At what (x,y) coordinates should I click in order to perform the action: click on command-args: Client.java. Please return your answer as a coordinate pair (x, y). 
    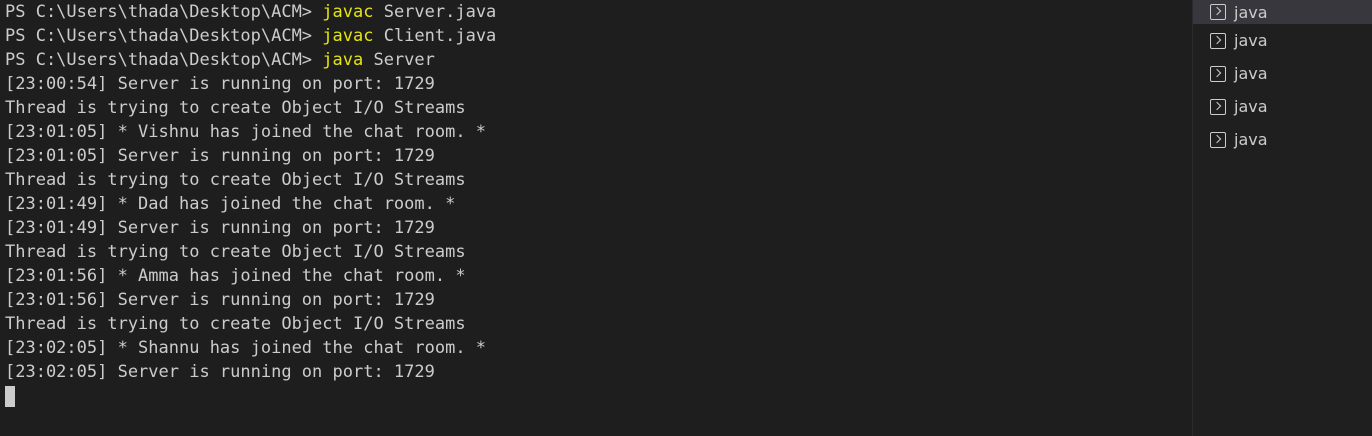
    Looking at the image, I should click on (435, 36).